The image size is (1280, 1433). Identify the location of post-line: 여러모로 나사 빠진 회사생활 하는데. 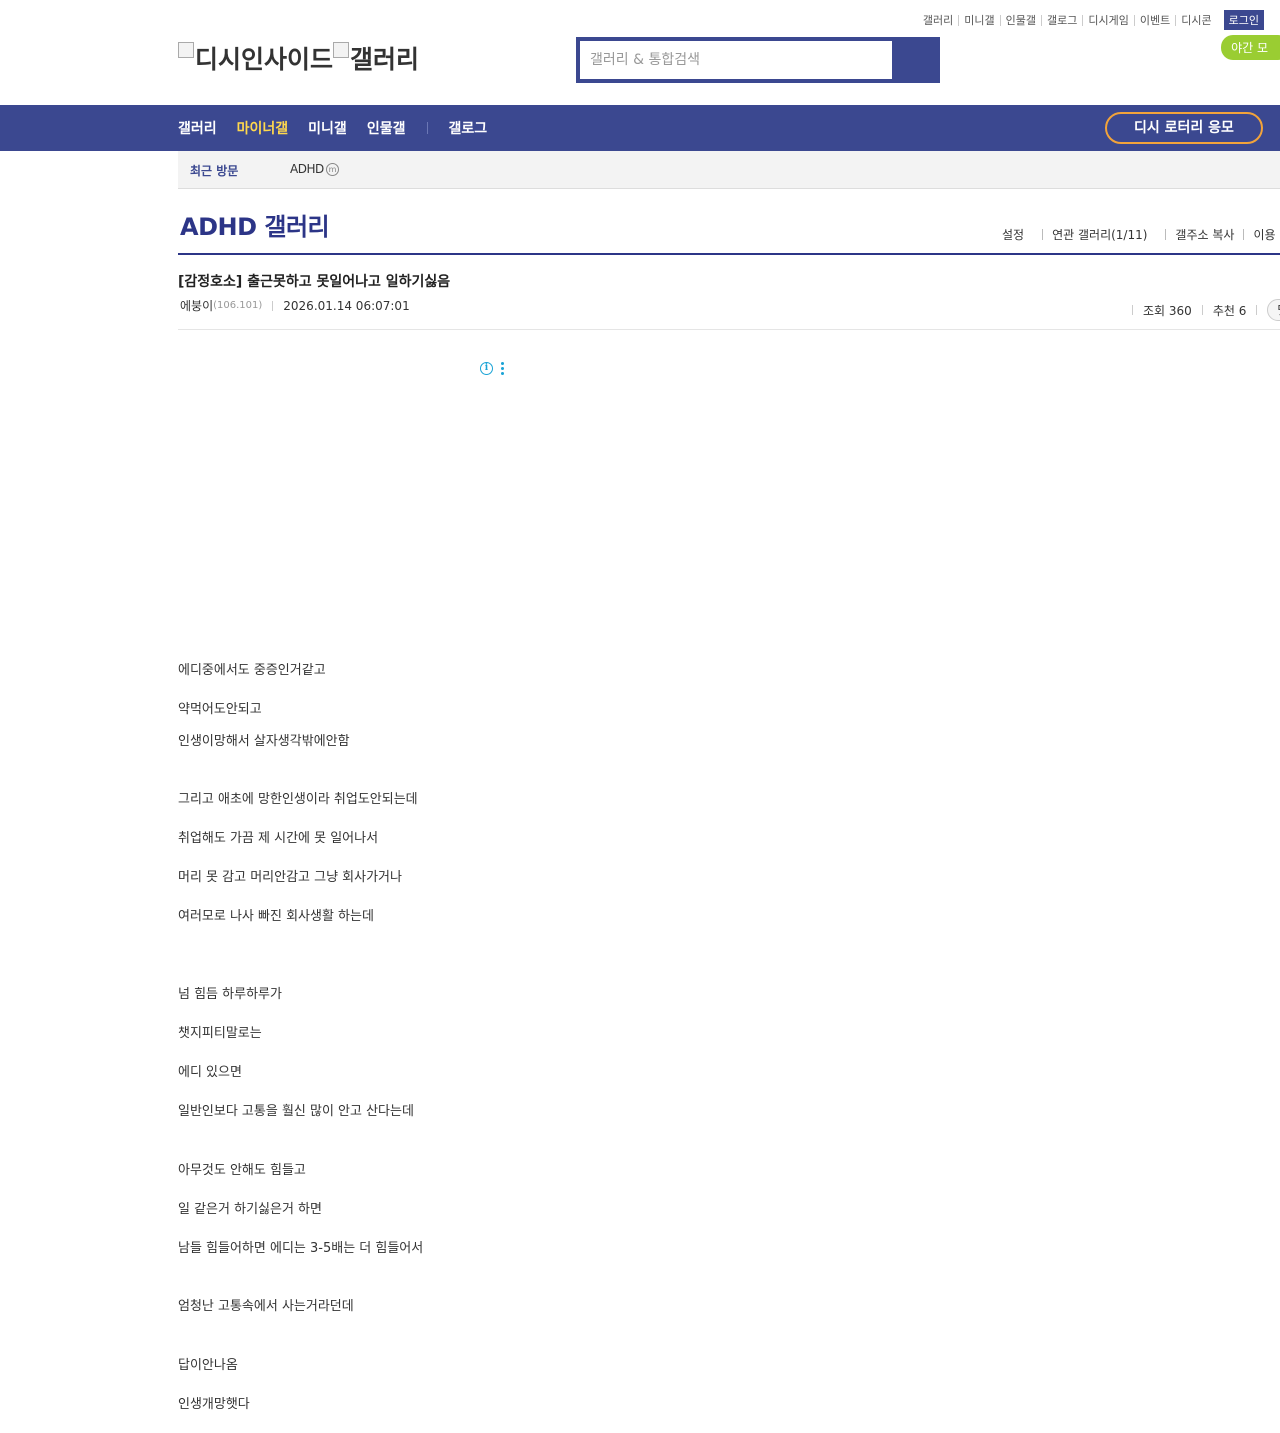
(276, 916).